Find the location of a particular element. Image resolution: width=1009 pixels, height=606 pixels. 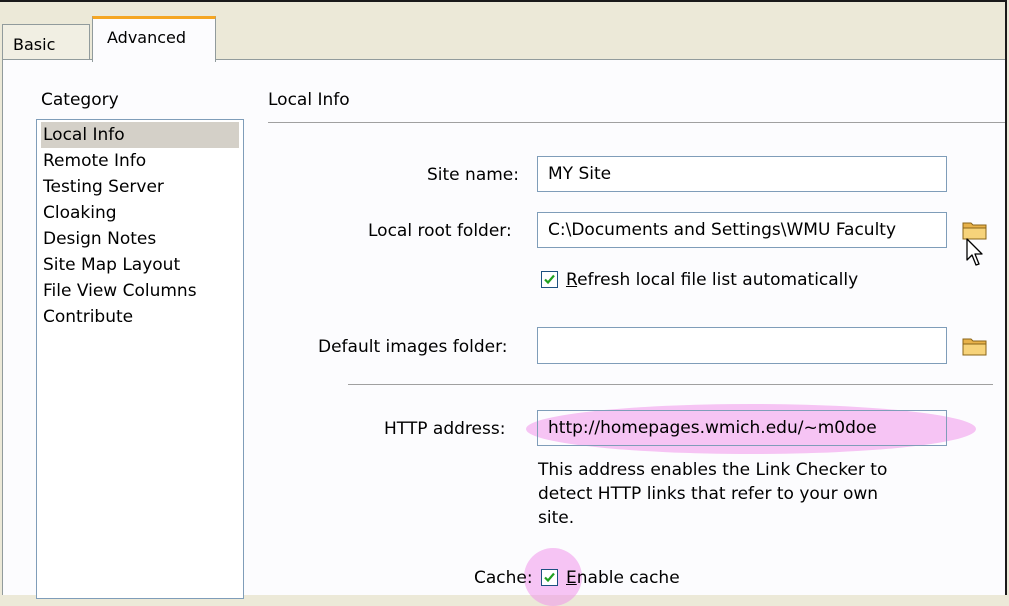

http-info-line: detect HTTP links that refer to your own is located at coordinates (708, 494).